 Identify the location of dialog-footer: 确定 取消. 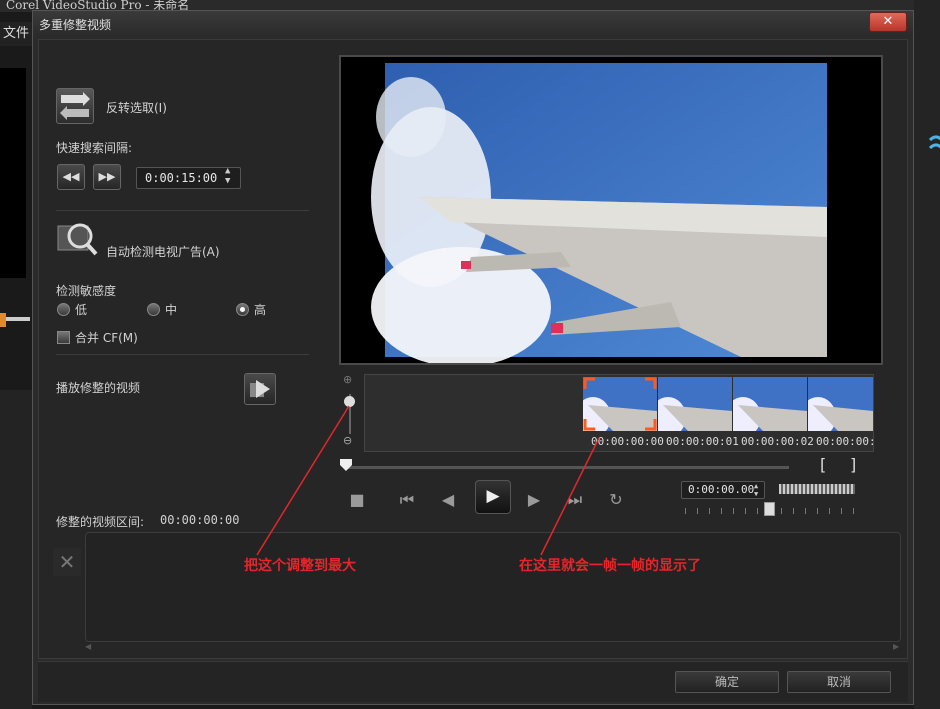
(473, 681).